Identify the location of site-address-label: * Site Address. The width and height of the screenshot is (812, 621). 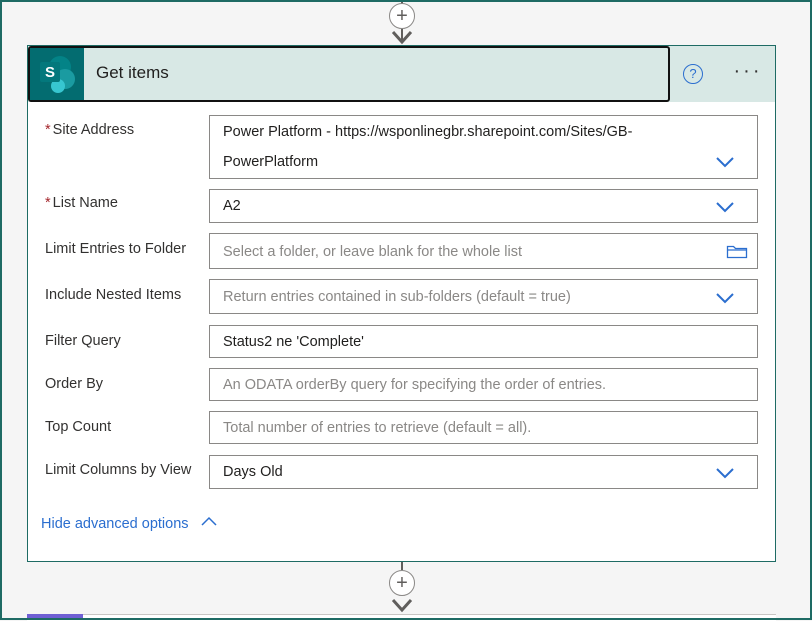
(89, 130).